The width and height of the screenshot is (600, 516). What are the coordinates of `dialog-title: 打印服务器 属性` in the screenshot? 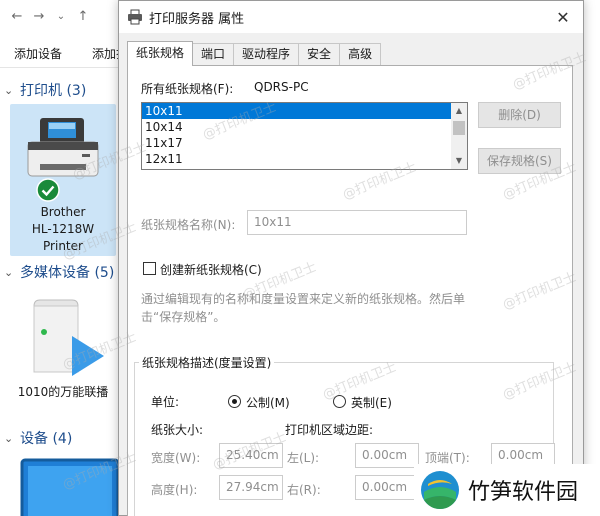 It's located at (197, 19).